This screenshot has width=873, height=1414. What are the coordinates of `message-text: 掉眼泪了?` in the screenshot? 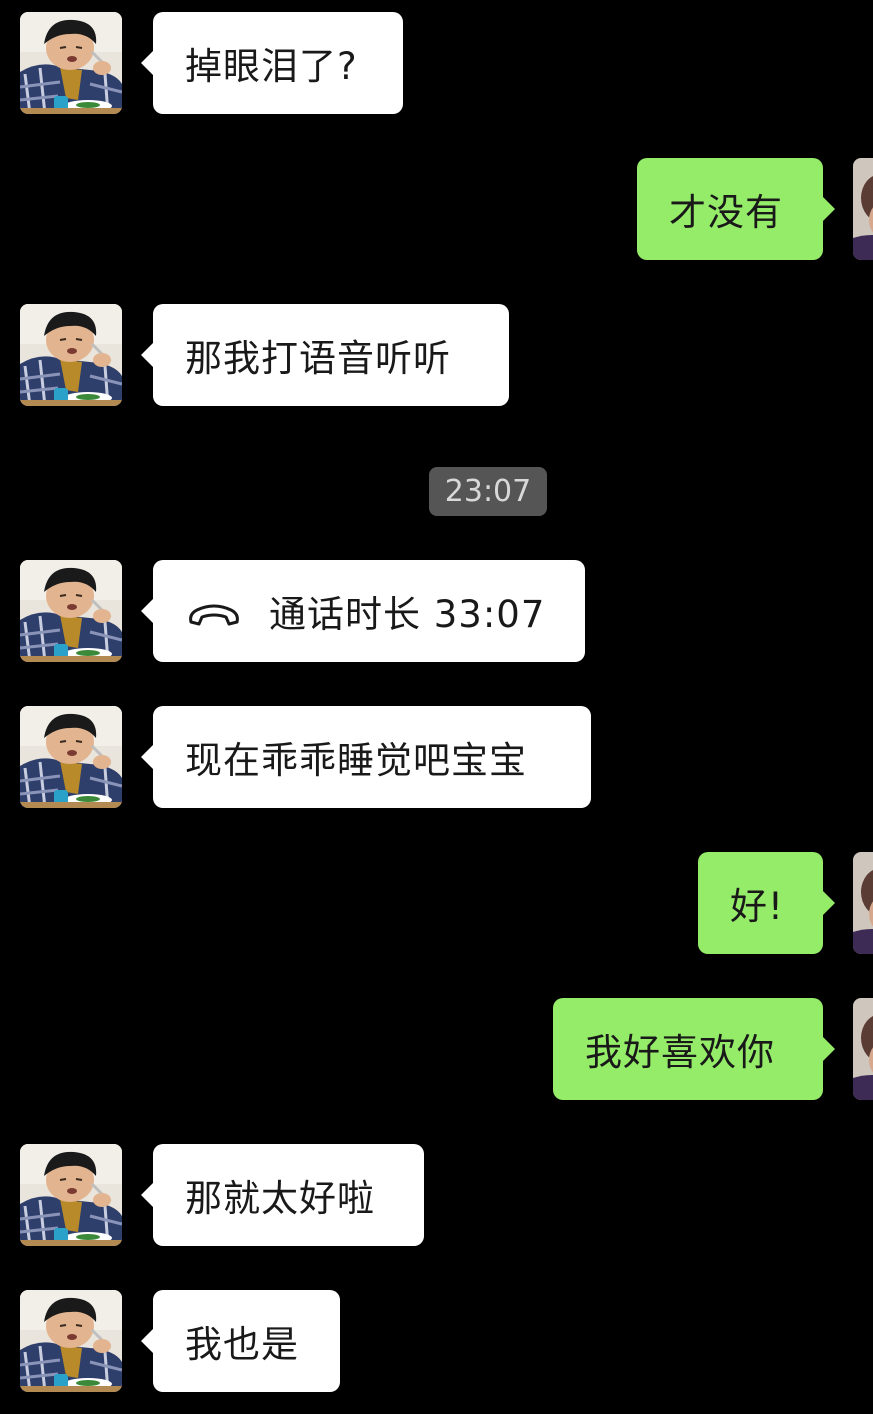 It's located at (271, 66).